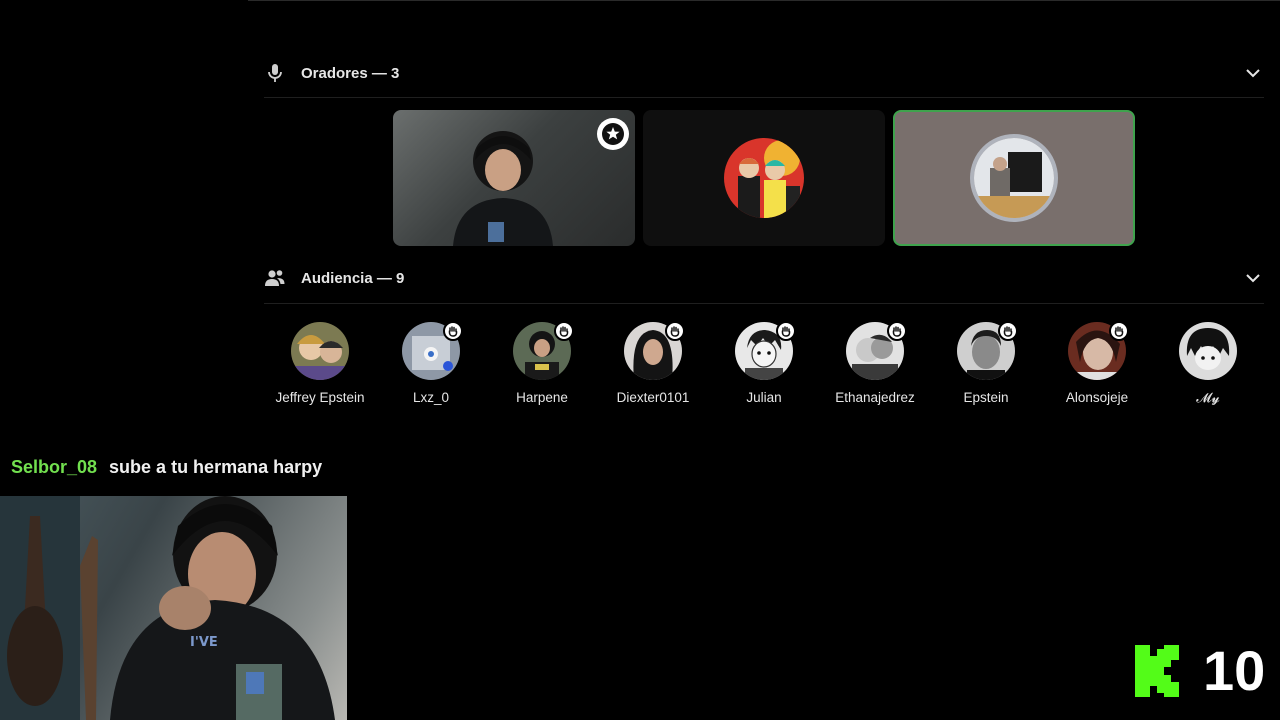 This screenshot has height=720, width=1280. What do you see at coordinates (320, 397) in the screenshot?
I see `audience-name: Jeffrey Epstein` at bounding box center [320, 397].